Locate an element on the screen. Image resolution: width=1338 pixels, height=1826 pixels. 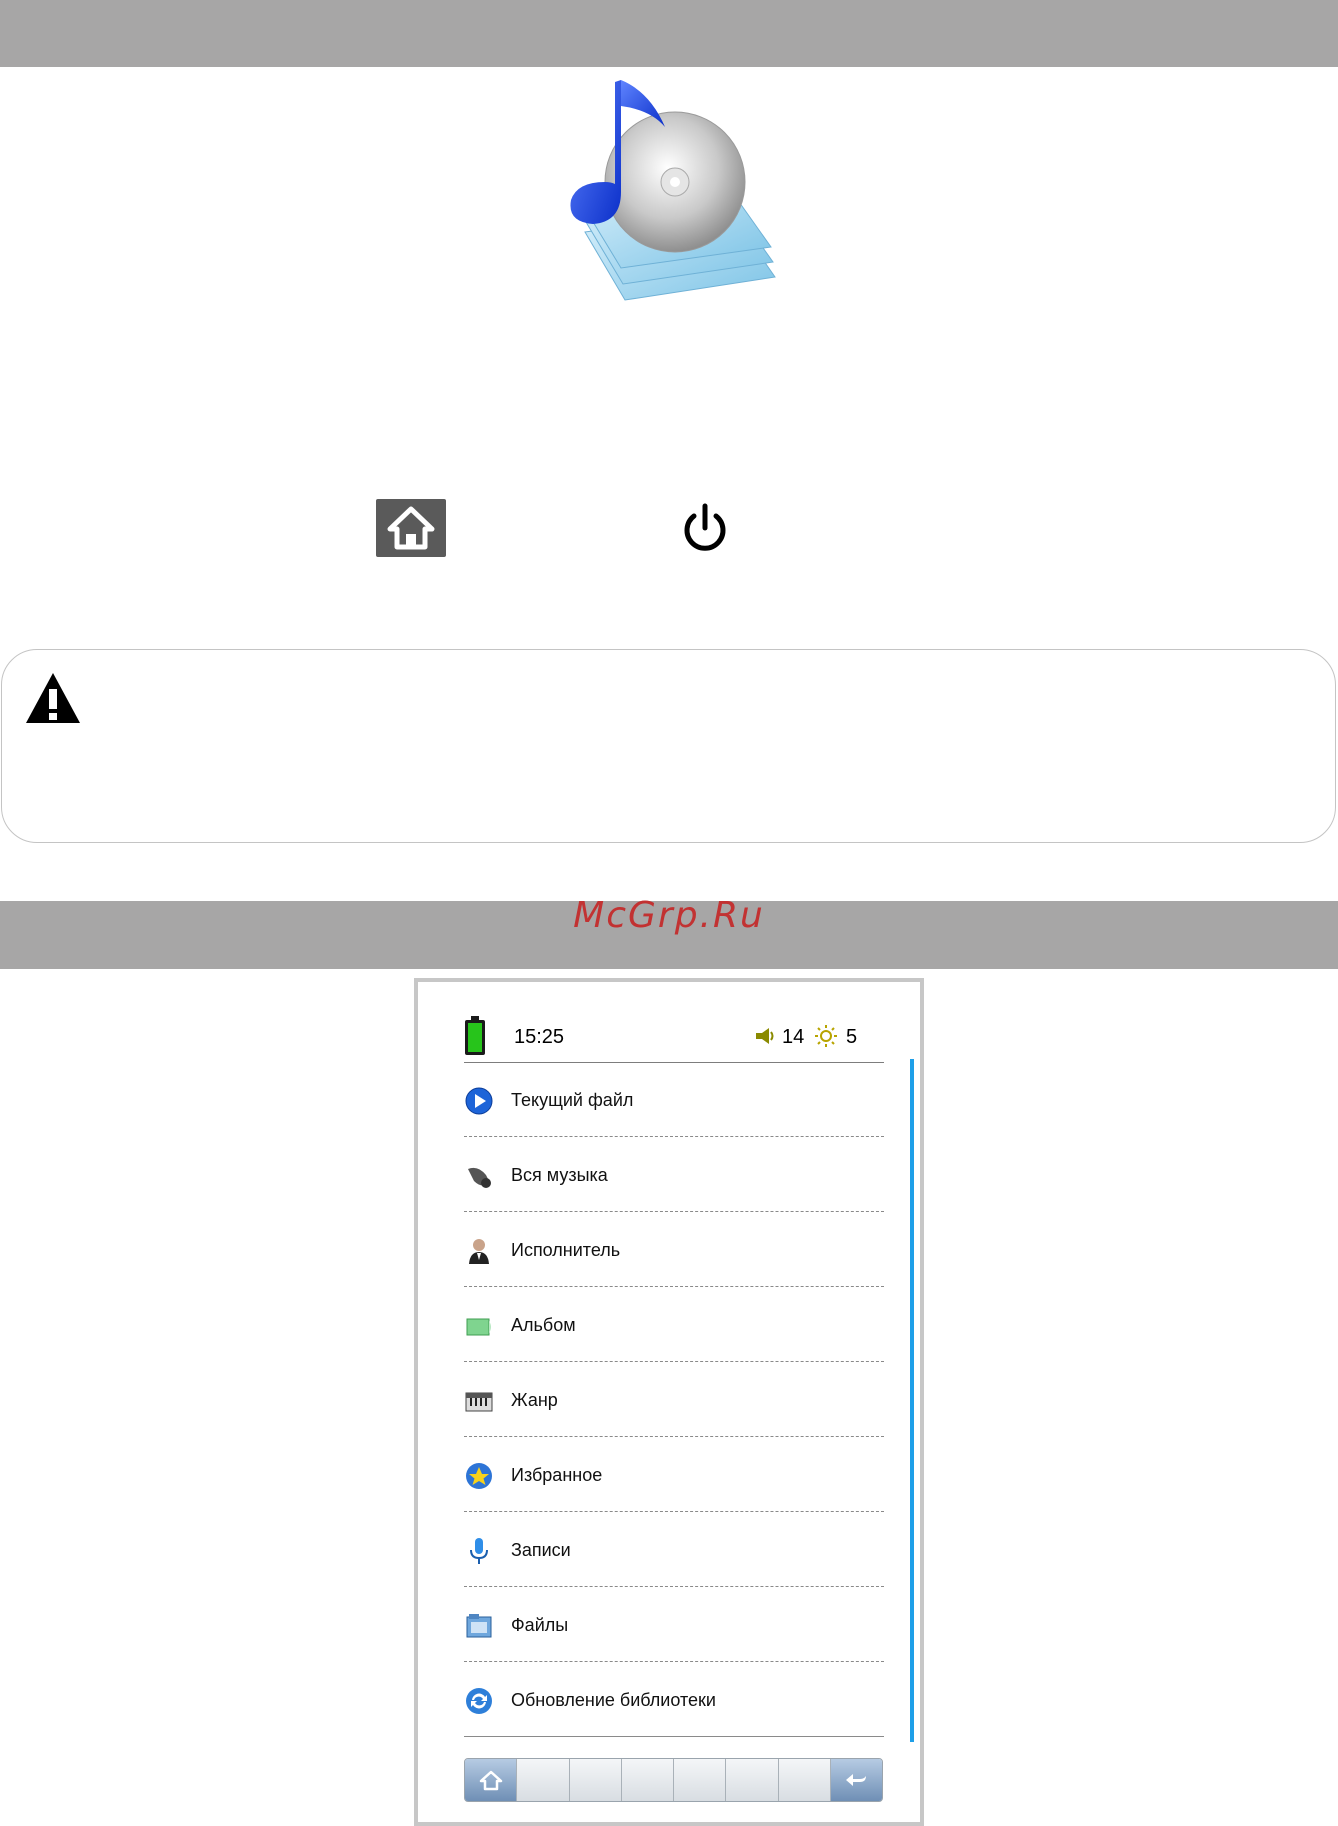
bottom-toolbar is located at coordinates (673, 1780).